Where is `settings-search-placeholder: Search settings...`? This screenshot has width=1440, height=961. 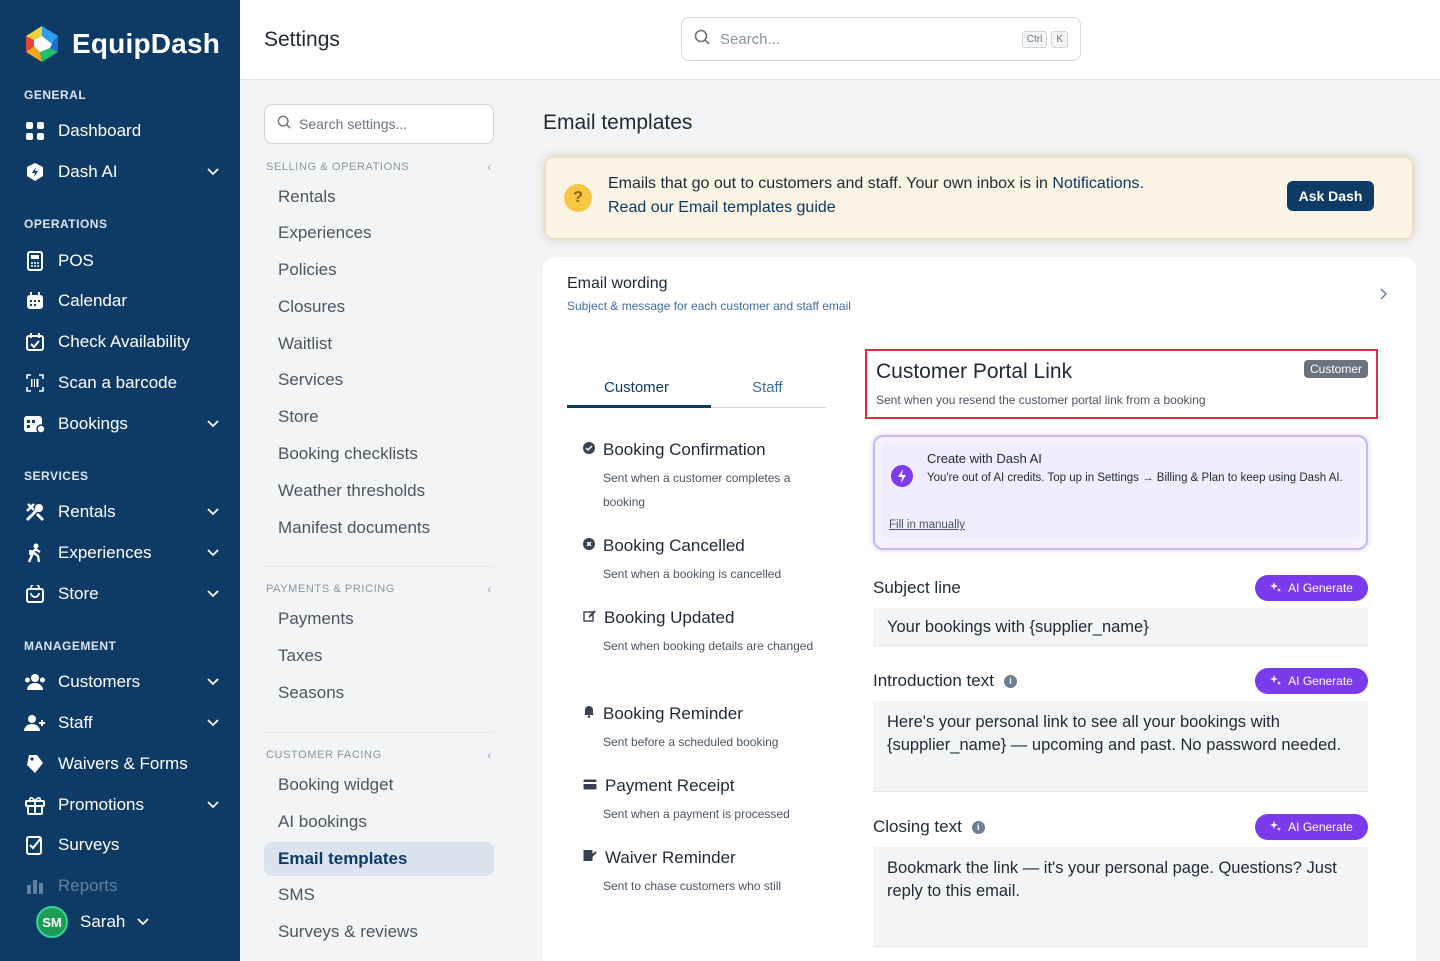
settings-search-placeholder: Search settings... is located at coordinates (353, 124).